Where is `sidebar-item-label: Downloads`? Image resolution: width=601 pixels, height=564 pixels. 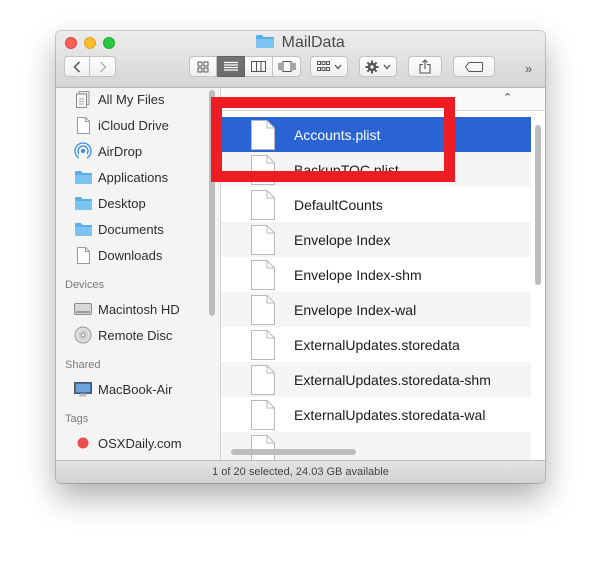
sidebar-item-label: Downloads is located at coordinates (130, 255).